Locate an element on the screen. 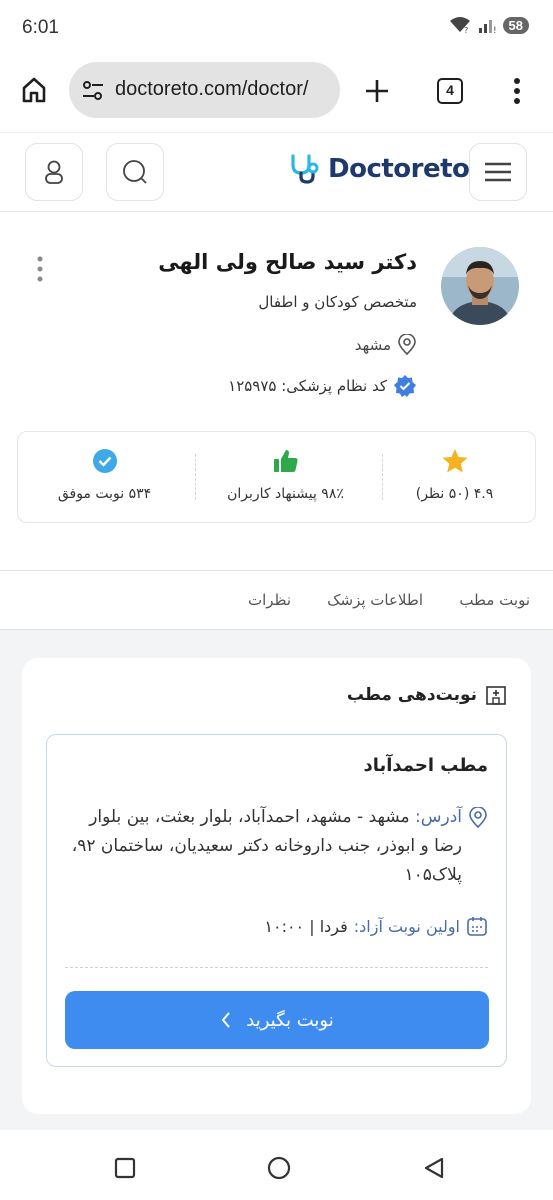  stat-appointments: ۵۳۴ نوبت موفق is located at coordinates (104, 478).